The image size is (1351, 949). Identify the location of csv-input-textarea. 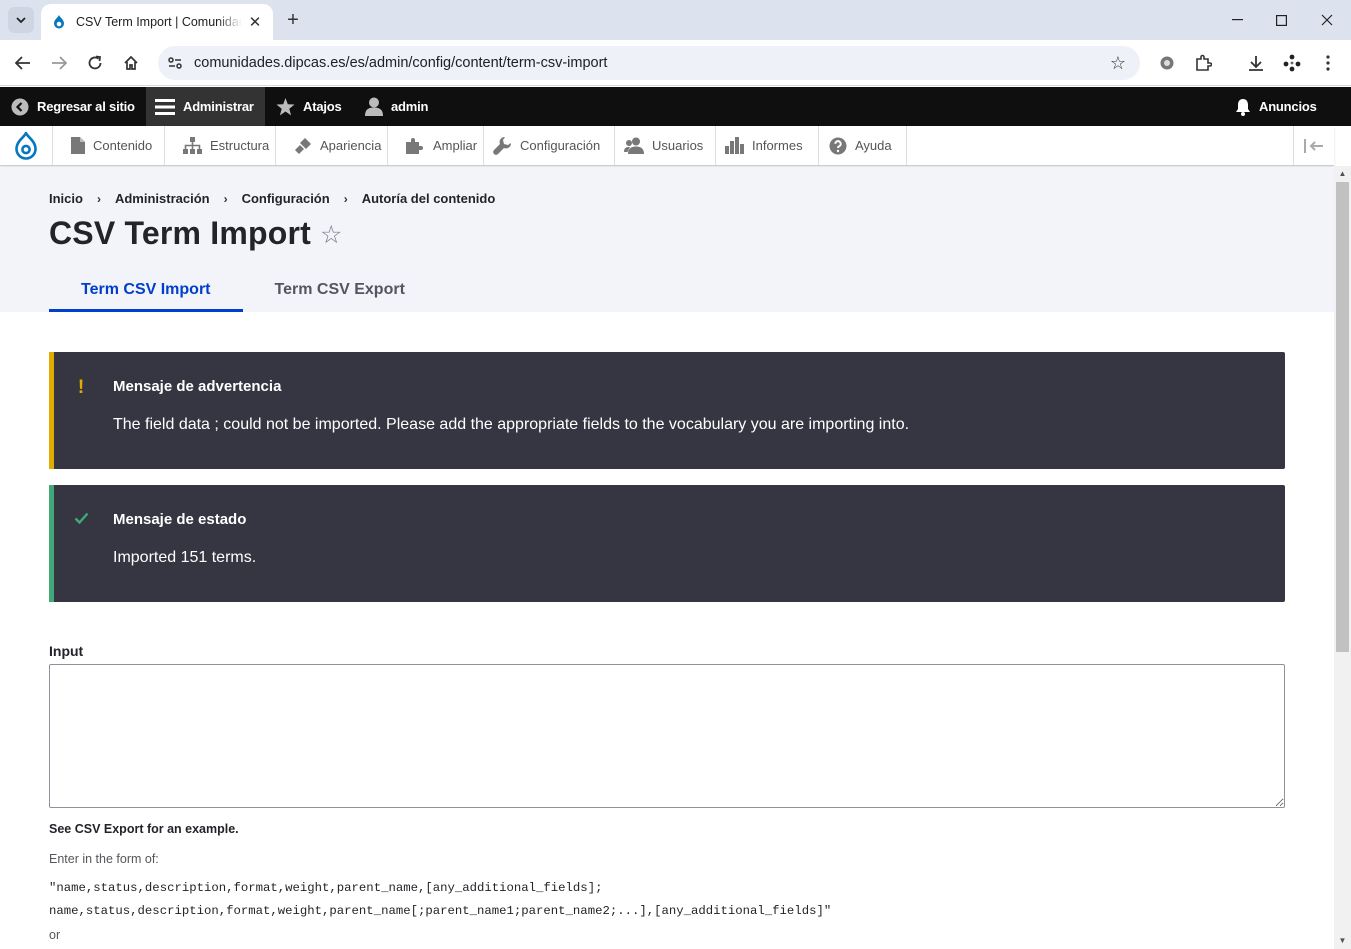
(667, 736).